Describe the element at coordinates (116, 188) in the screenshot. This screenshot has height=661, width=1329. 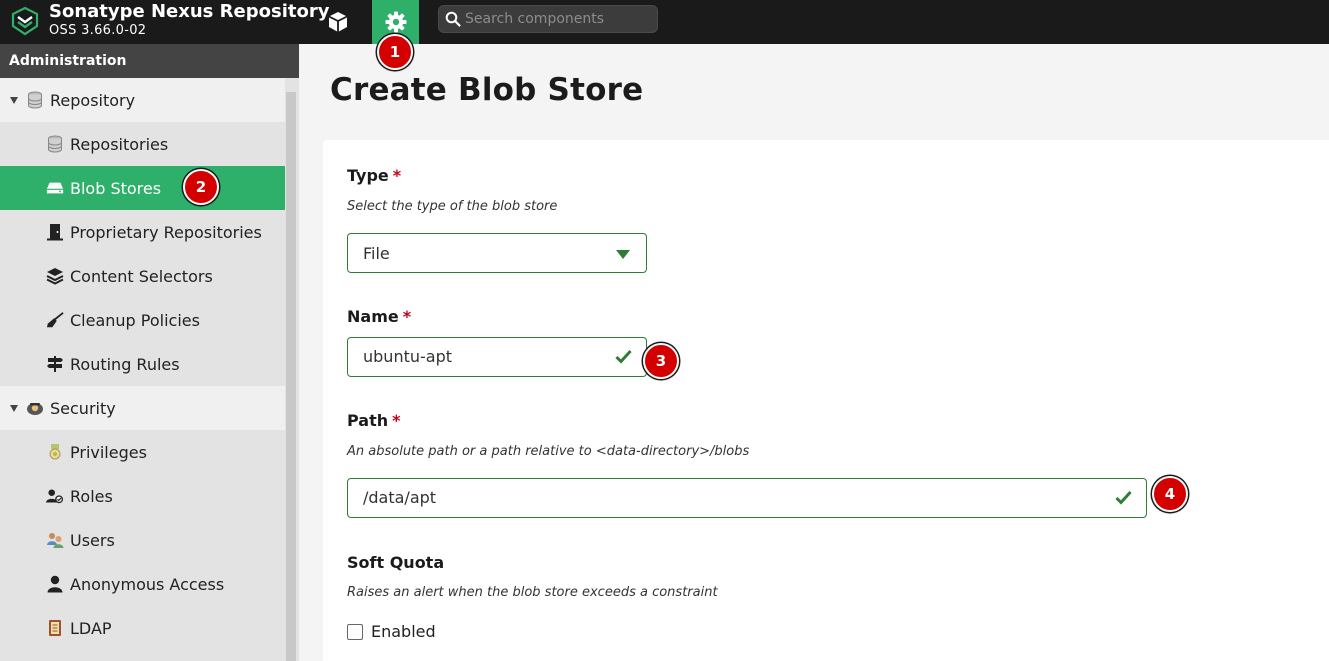
I see `sidebar-item-label: Blob Stores` at that location.